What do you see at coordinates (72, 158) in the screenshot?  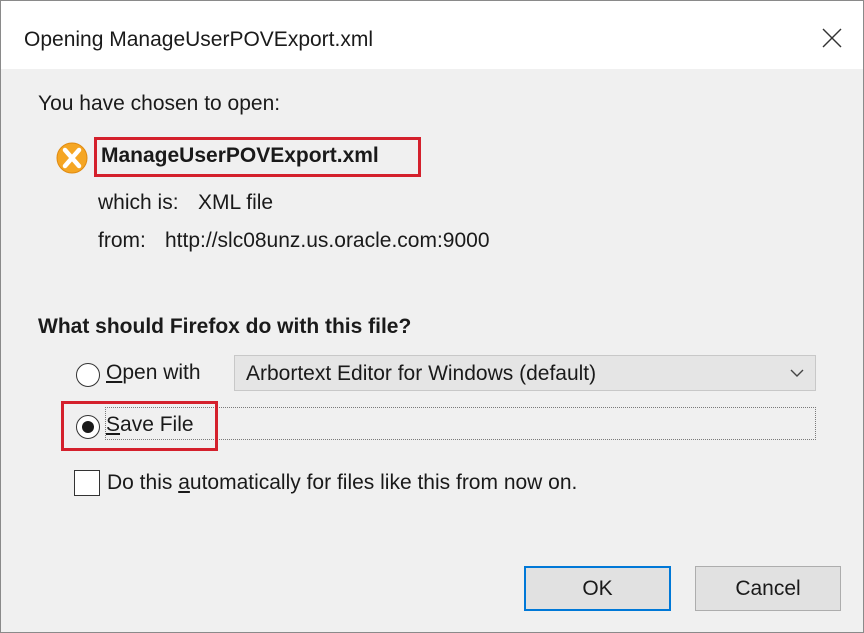 I see `xml-file-icon` at bounding box center [72, 158].